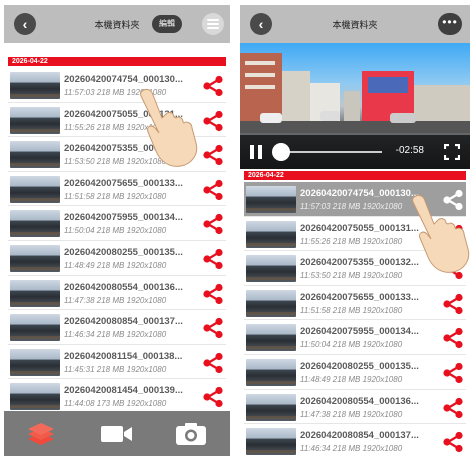  I want to click on tab-files, so click(41, 433).